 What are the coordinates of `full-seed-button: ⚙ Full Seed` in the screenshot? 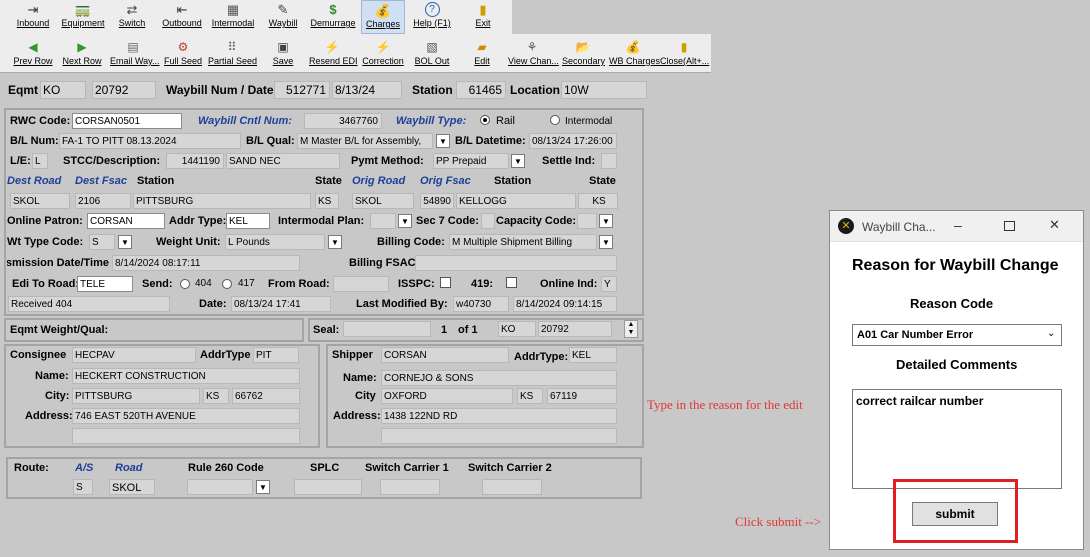 It's located at (183, 54).